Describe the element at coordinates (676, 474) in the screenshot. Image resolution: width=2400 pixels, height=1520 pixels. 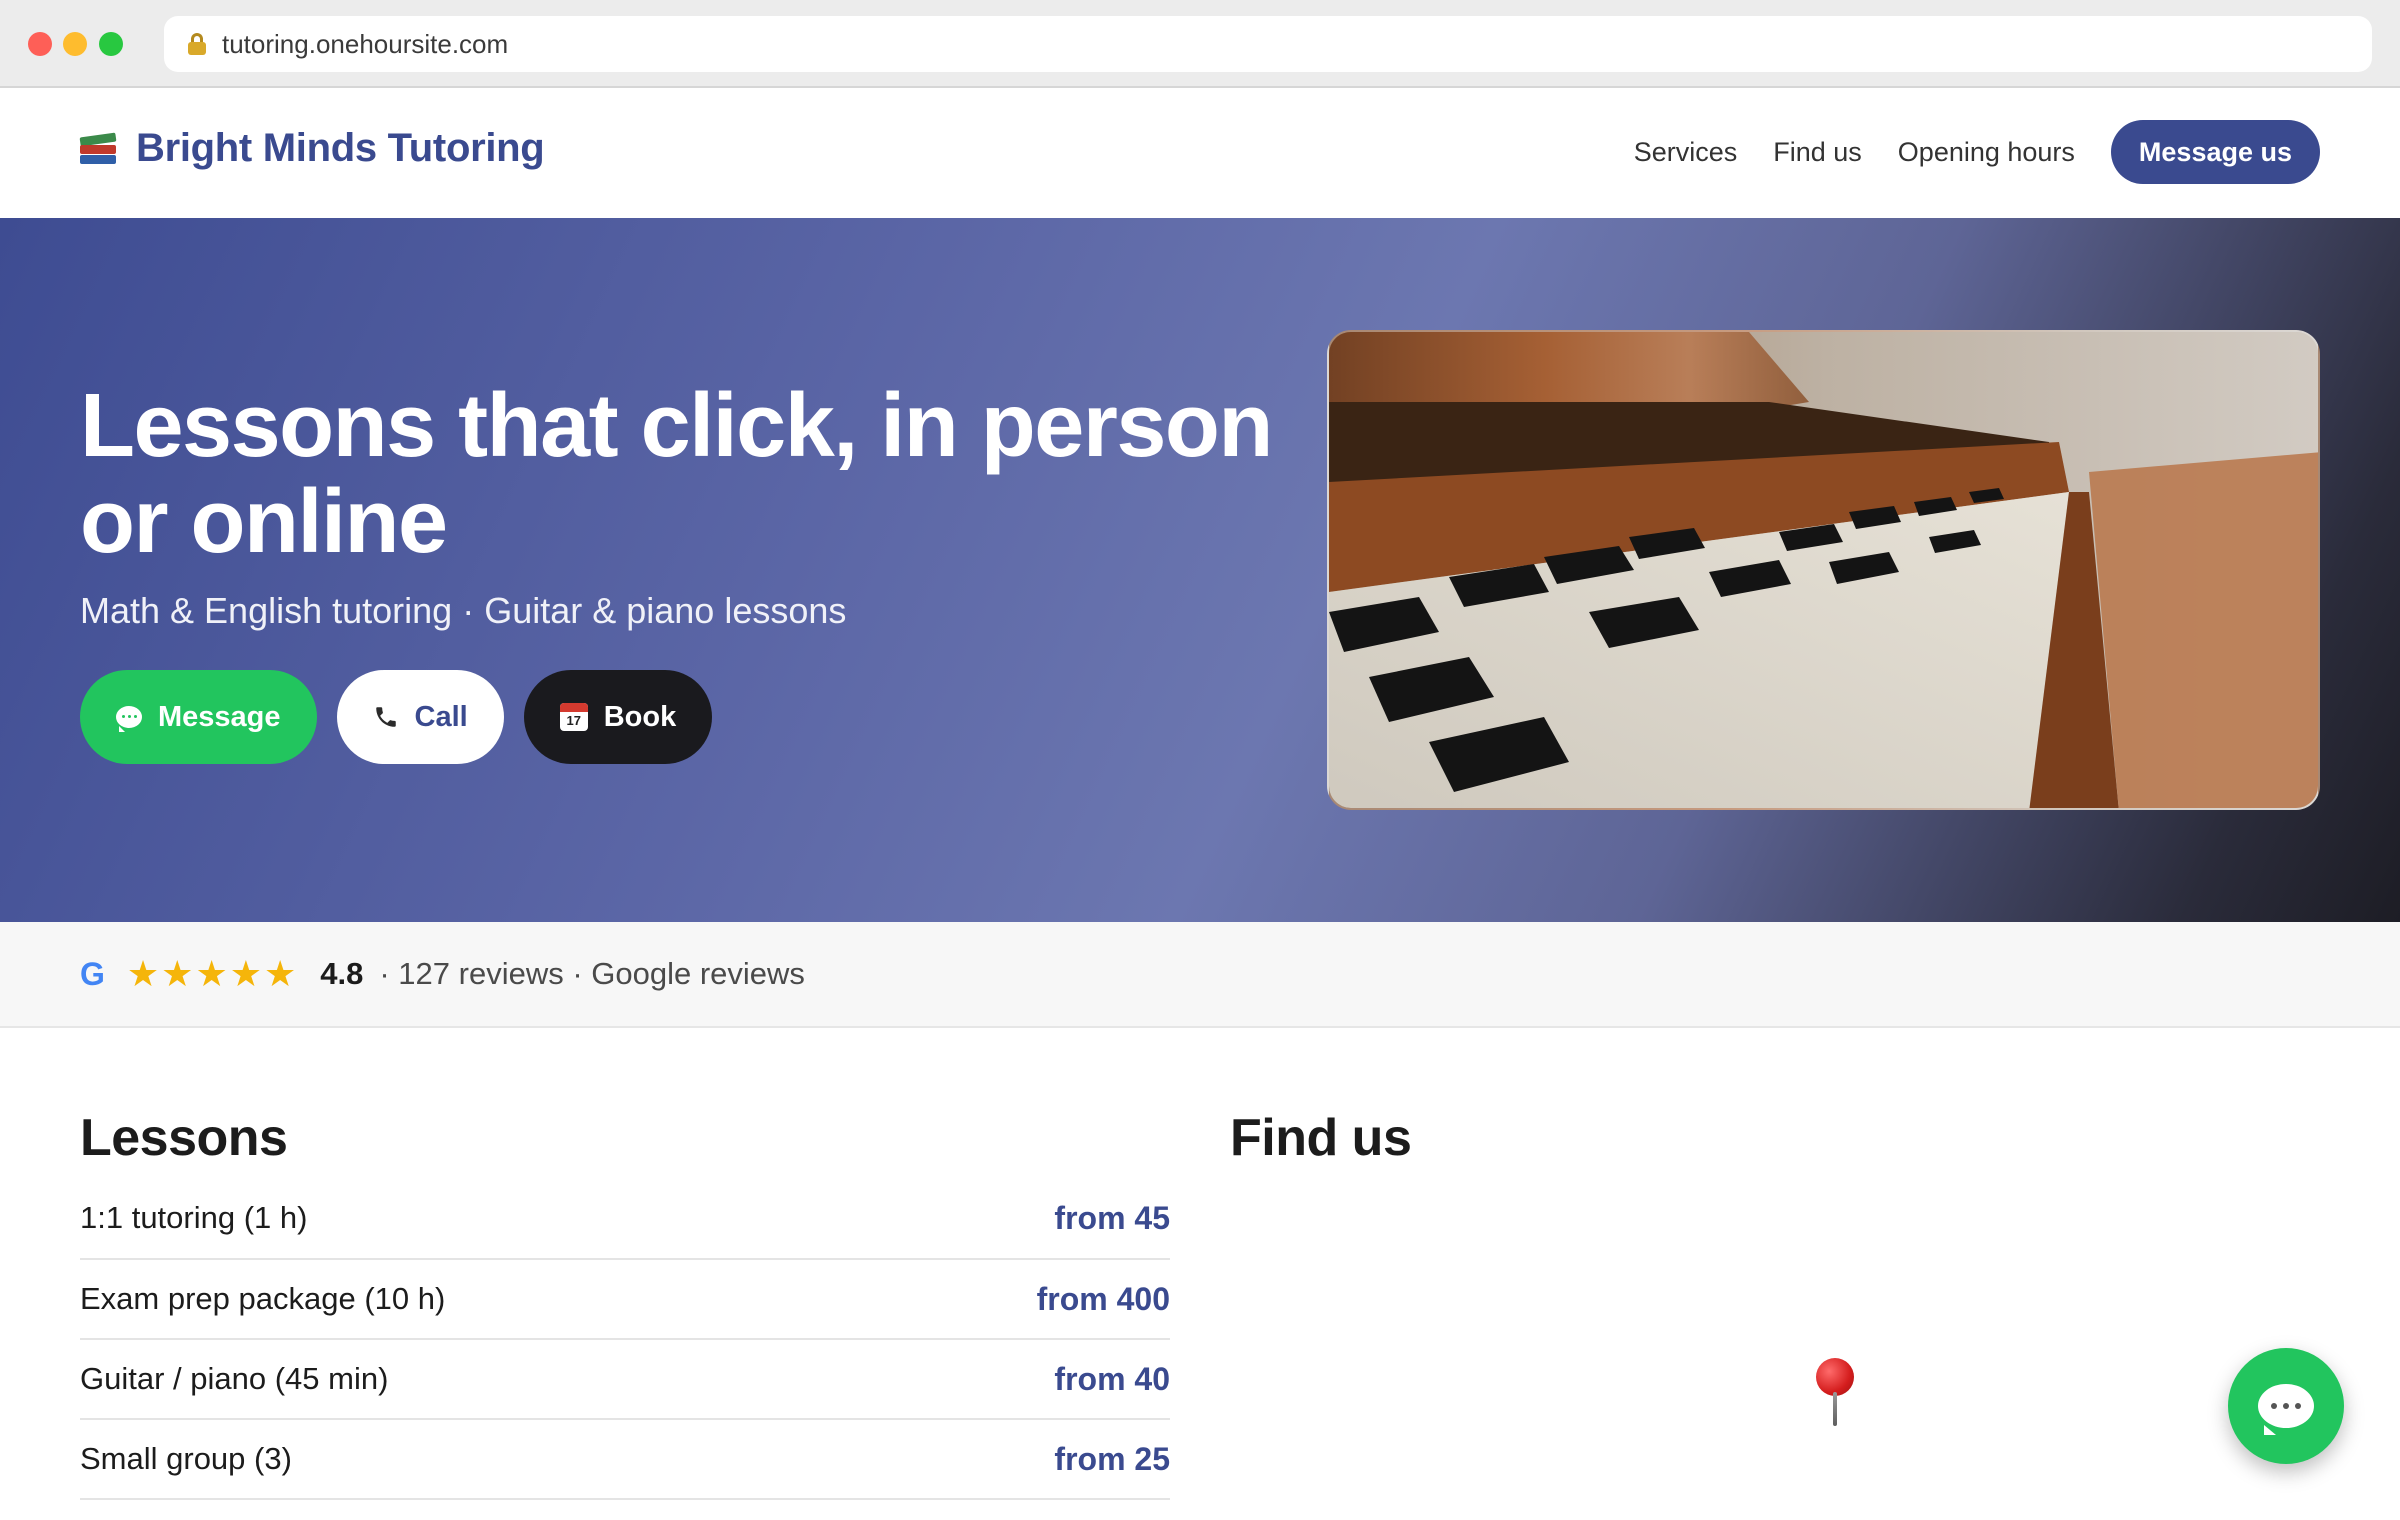
I see `hero-title: Lessons that click, in person or online` at that location.